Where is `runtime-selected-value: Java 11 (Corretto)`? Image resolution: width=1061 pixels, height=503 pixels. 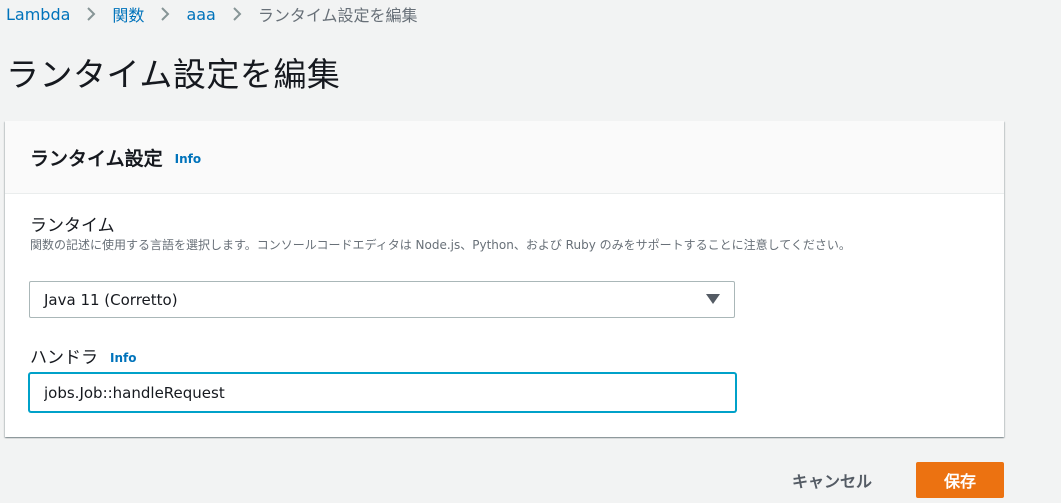
runtime-selected-value: Java 11 (Corretto) is located at coordinates (111, 299).